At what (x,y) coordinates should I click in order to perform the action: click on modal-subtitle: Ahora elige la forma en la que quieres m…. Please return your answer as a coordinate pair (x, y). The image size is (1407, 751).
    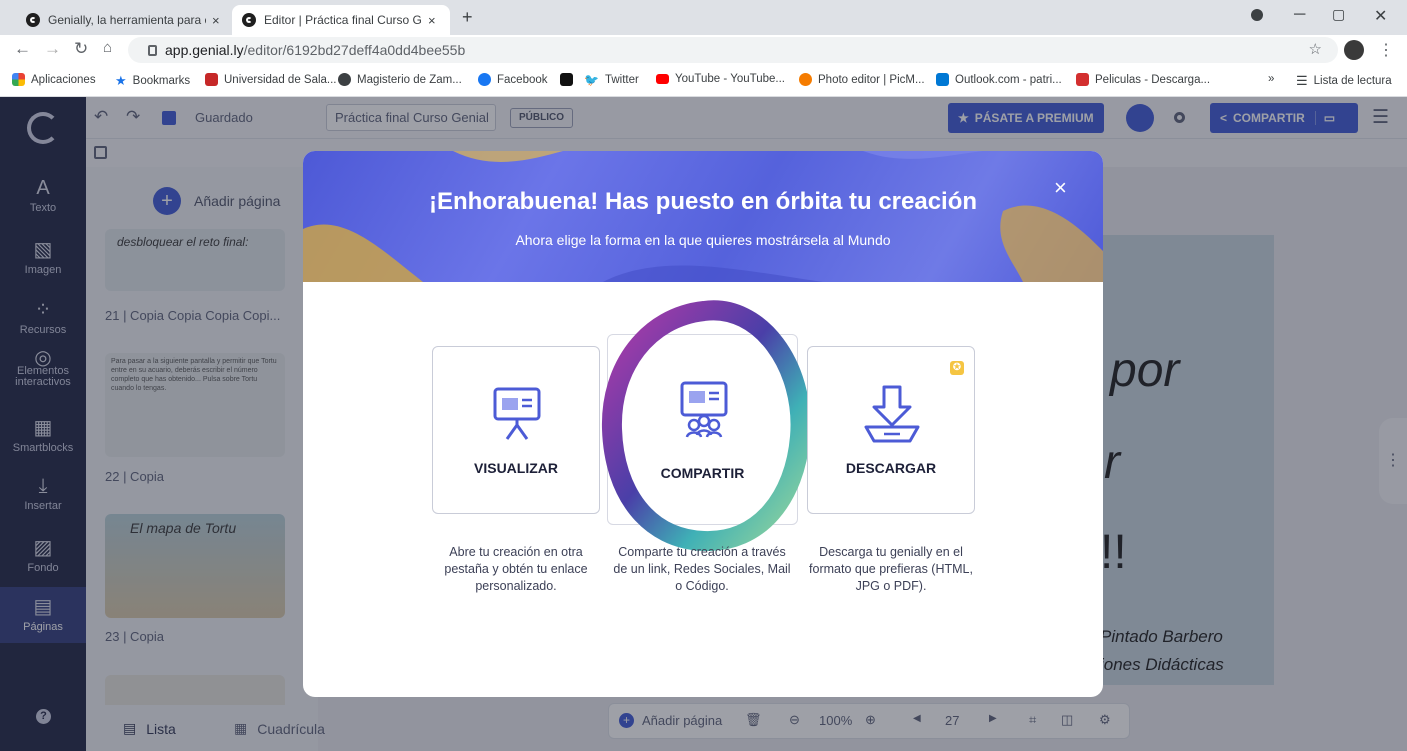
    Looking at the image, I should click on (703, 240).